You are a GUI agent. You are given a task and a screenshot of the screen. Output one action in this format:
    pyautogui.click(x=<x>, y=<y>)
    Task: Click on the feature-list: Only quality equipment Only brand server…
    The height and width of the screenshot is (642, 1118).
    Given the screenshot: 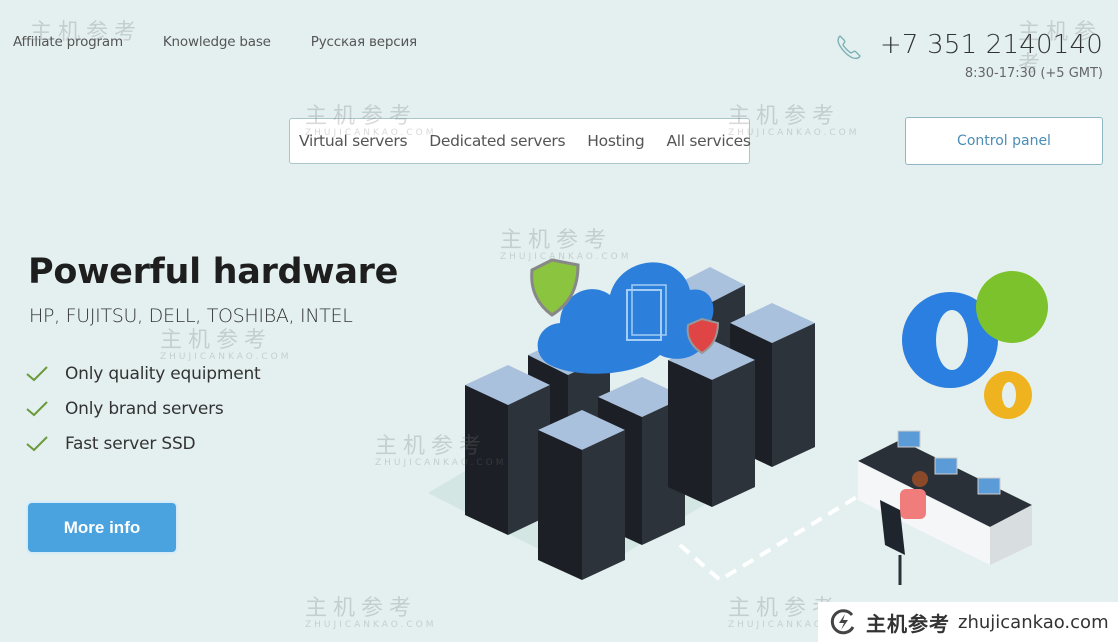 What is the action you would take?
    pyautogui.click(x=143, y=408)
    